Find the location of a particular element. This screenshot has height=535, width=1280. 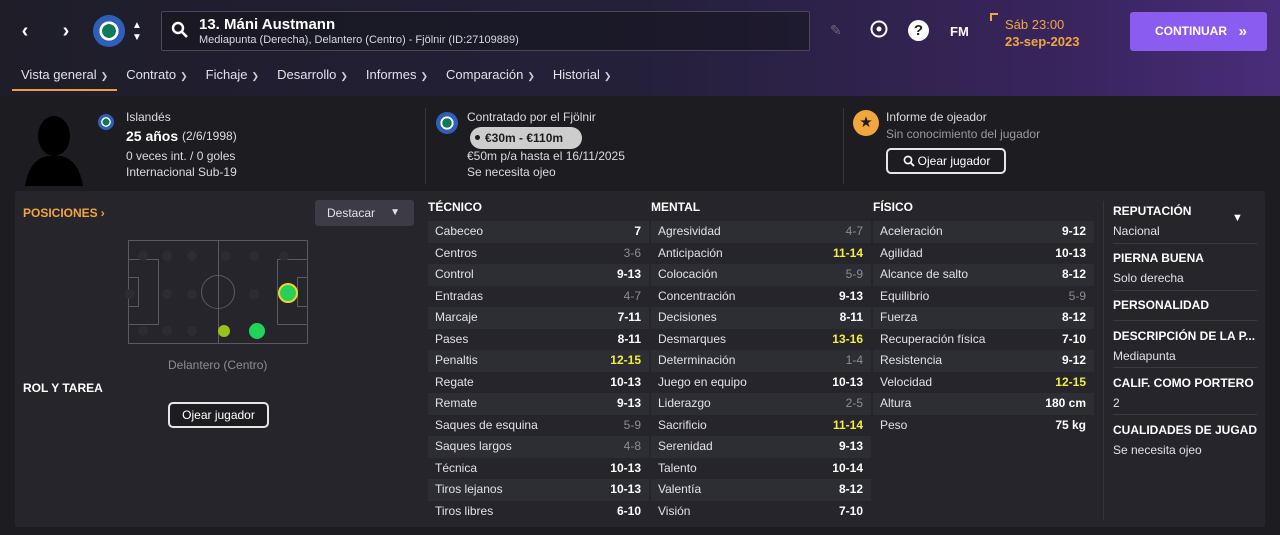

attribute-row: Alcance de salto 8-12 is located at coordinates (983, 275).